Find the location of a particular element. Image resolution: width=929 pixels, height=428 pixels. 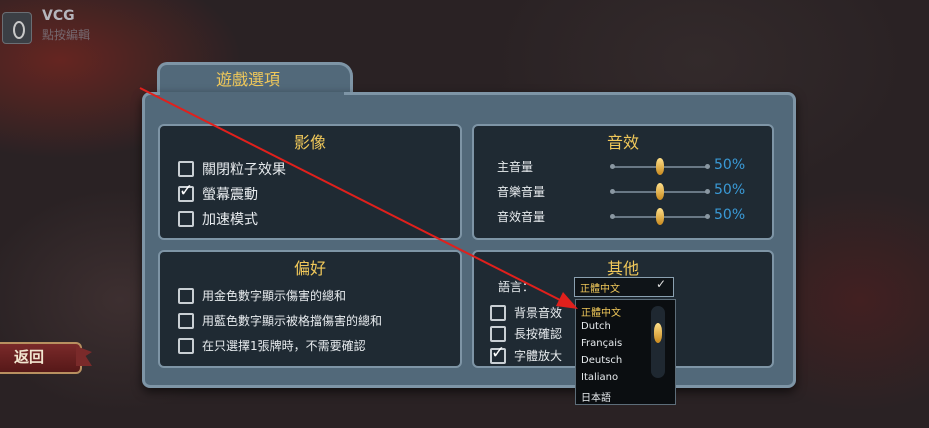

option-skip-single-card-confirm: 在只選擇1張牌時，不需要確認 is located at coordinates (272, 345).